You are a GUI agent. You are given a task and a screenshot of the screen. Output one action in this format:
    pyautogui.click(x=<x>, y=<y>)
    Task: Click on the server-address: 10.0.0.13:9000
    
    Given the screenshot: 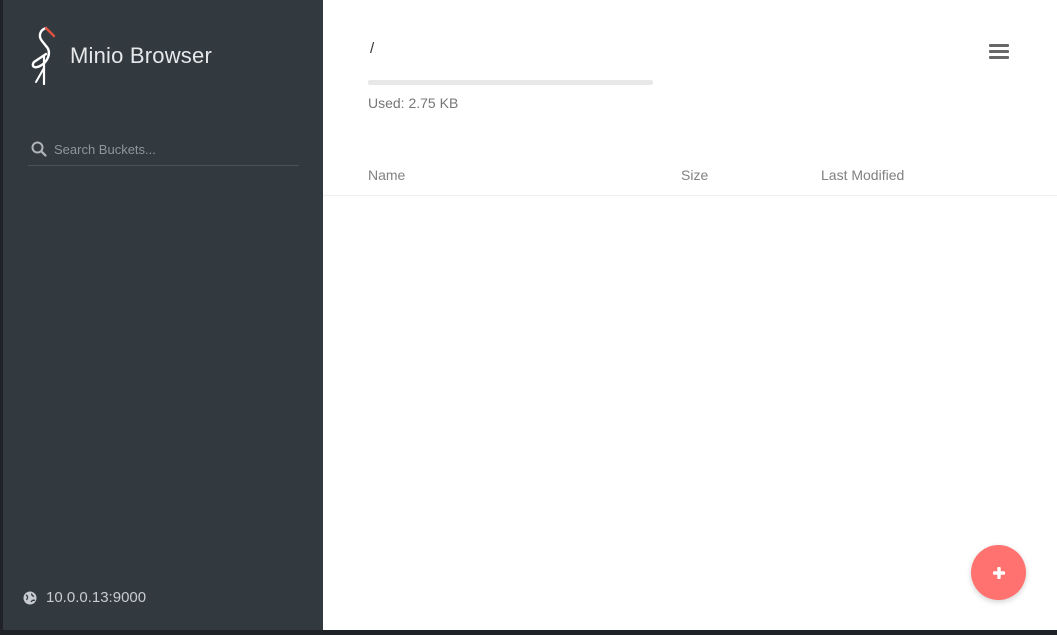 What is the action you would take?
    pyautogui.click(x=96, y=597)
    